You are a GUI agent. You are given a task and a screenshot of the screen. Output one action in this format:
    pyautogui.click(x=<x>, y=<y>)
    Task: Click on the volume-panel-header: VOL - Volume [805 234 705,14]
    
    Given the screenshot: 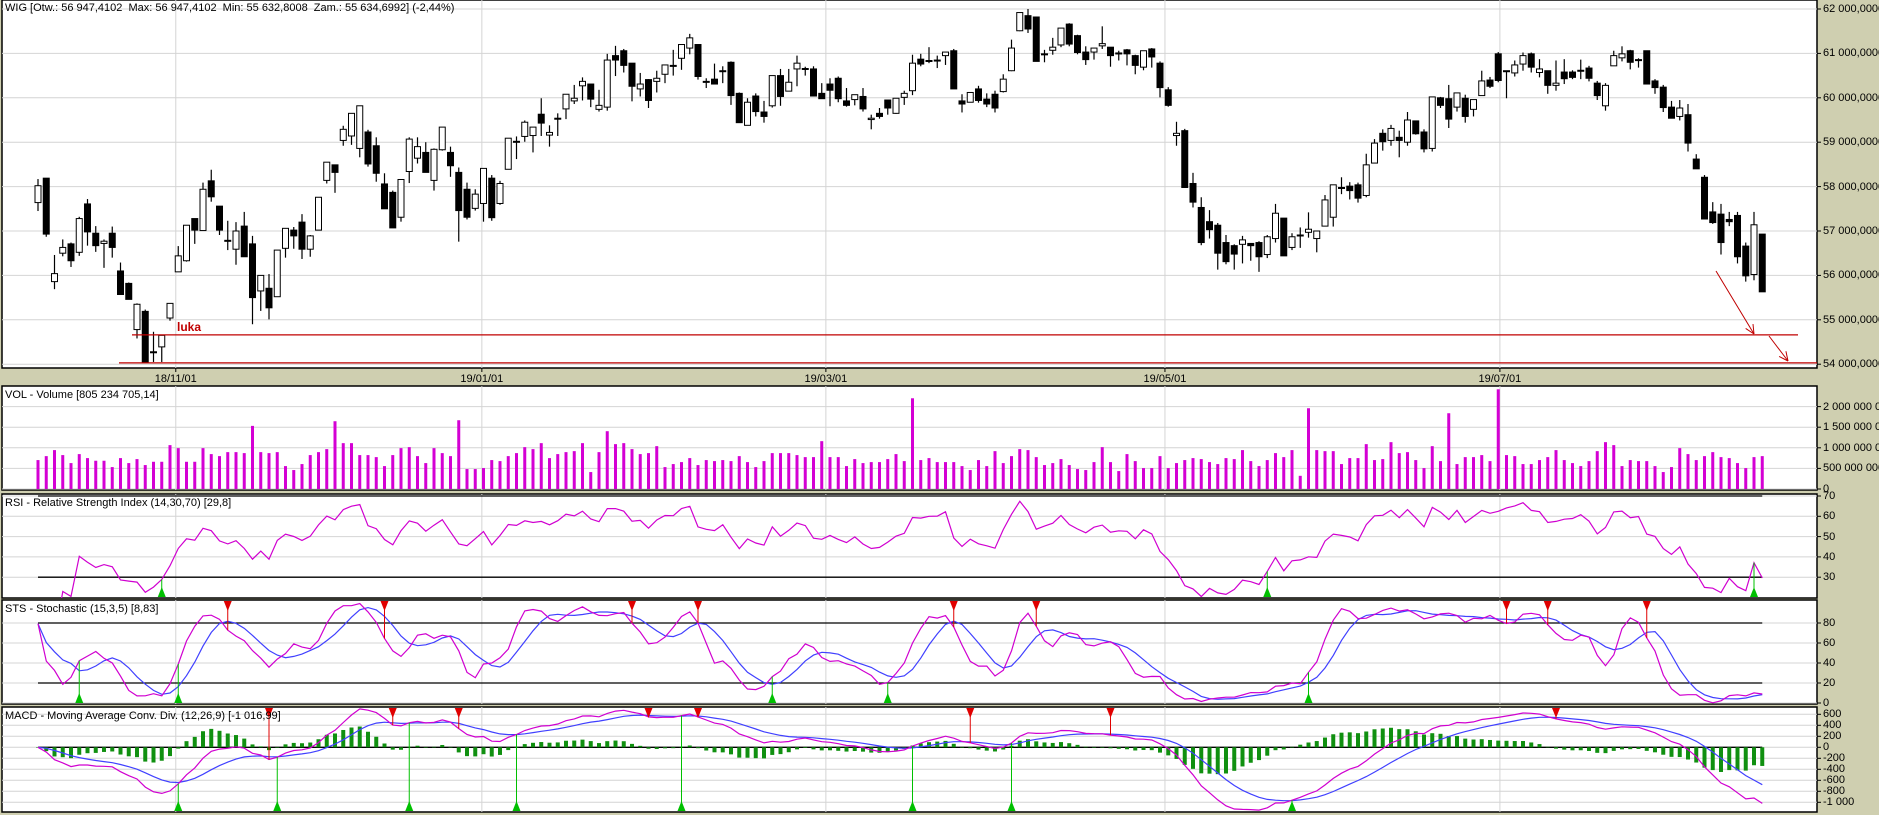 What is the action you would take?
    pyautogui.click(x=82, y=395)
    